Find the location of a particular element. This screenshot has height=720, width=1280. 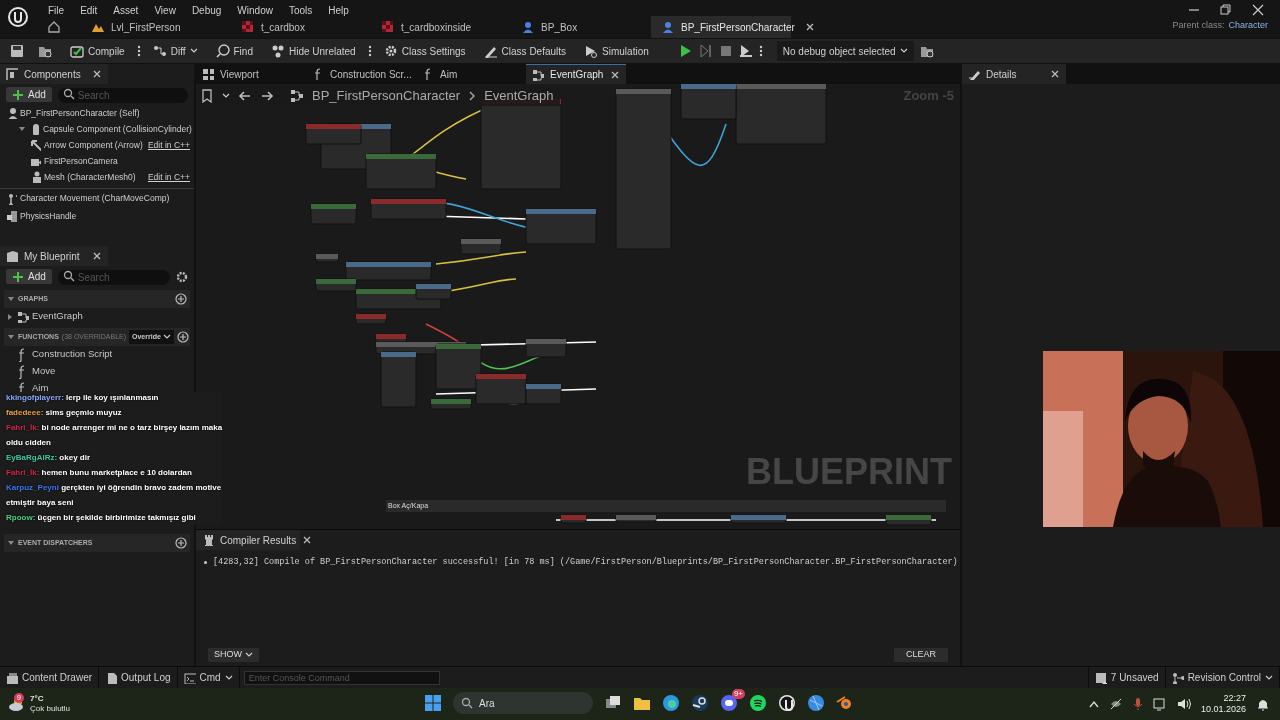

clear-button: CLEAR is located at coordinates (921, 655).